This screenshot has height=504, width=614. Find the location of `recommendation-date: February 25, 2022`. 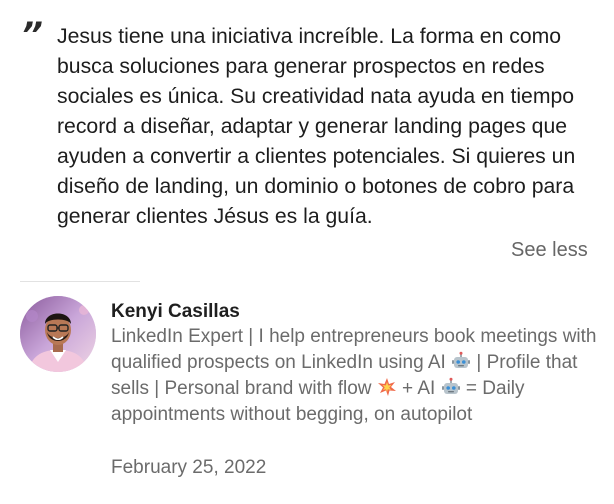

recommendation-date: February 25, 2022 is located at coordinates (189, 467).